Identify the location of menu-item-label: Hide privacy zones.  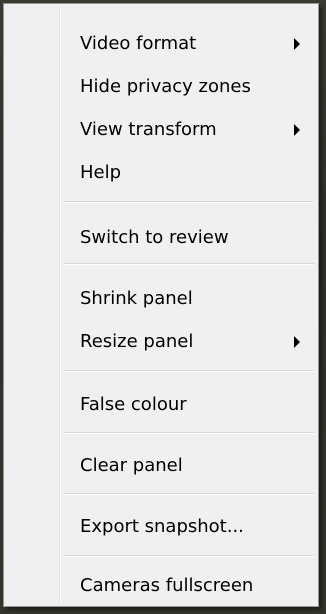
(165, 87).